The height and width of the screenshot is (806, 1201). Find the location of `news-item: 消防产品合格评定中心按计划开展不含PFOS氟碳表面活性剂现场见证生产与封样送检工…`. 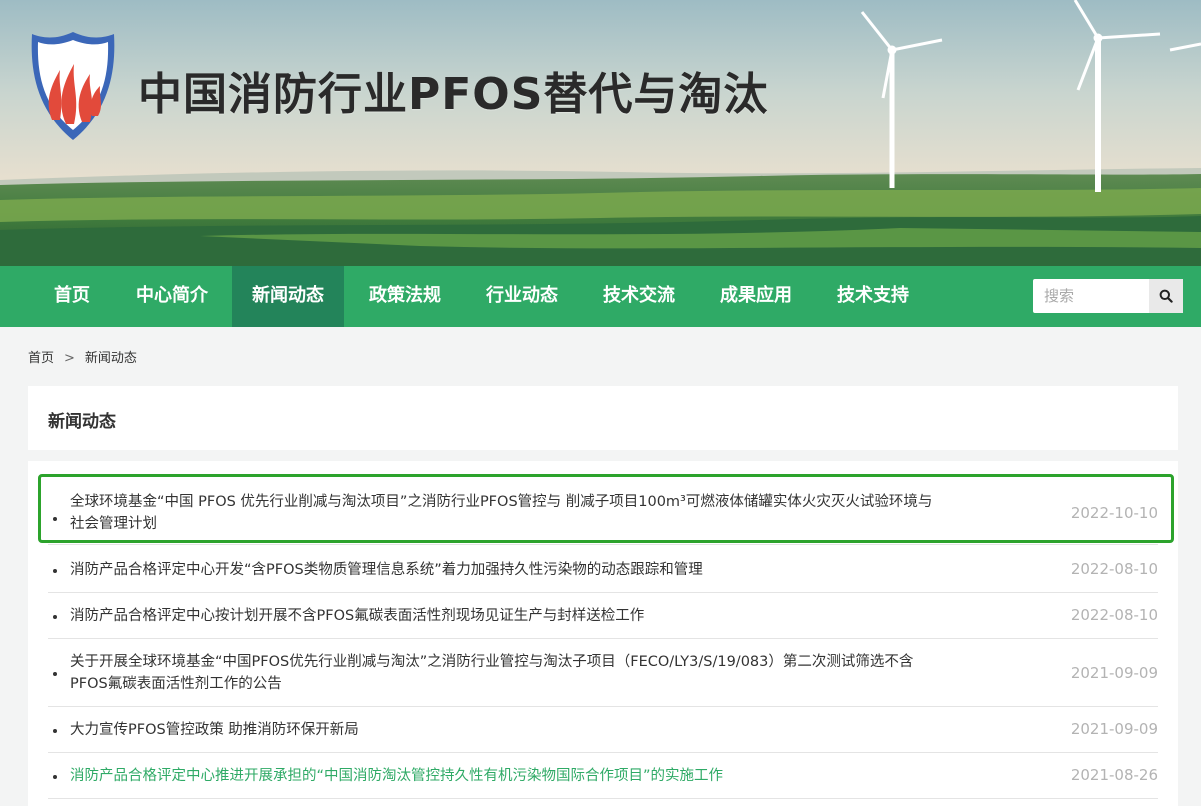

news-item: 消防产品合格评定中心按计划开展不含PFOS氟碳表面活性剂现场见证生产与封样送检工… is located at coordinates (603, 616).